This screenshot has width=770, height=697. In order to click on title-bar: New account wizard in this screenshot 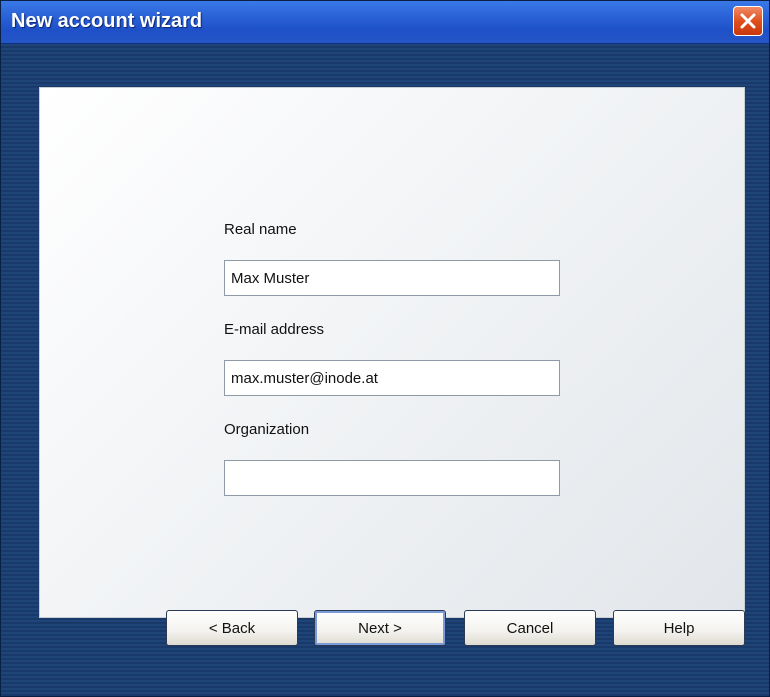, I will do `click(385, 22)`.